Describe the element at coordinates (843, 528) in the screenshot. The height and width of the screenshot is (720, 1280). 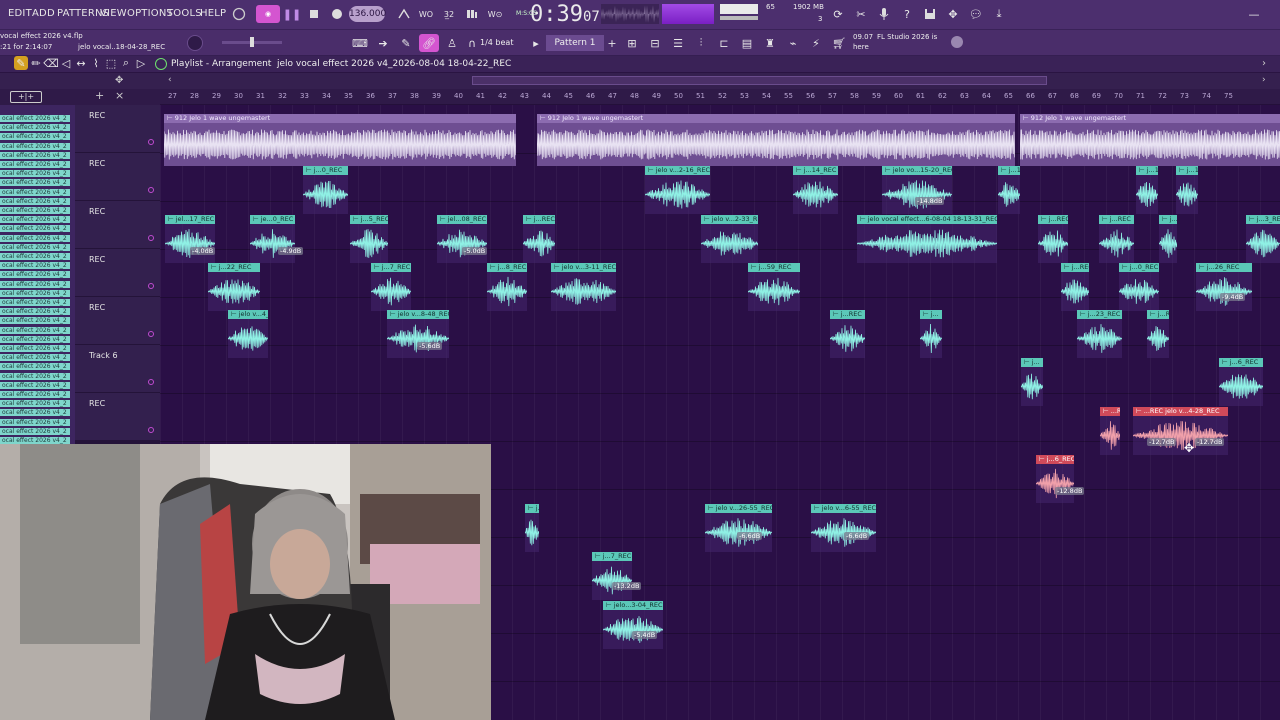
I see `audio-clip: ⊢ jelo v...6-55_REC` at that location.